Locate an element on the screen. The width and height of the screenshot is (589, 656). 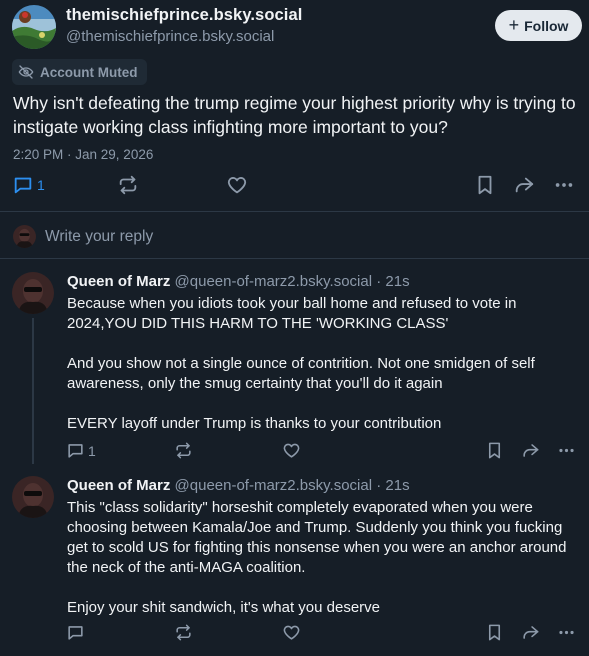
author-name: themischiefprince.bsky.social is located at coordinates (184, 15).